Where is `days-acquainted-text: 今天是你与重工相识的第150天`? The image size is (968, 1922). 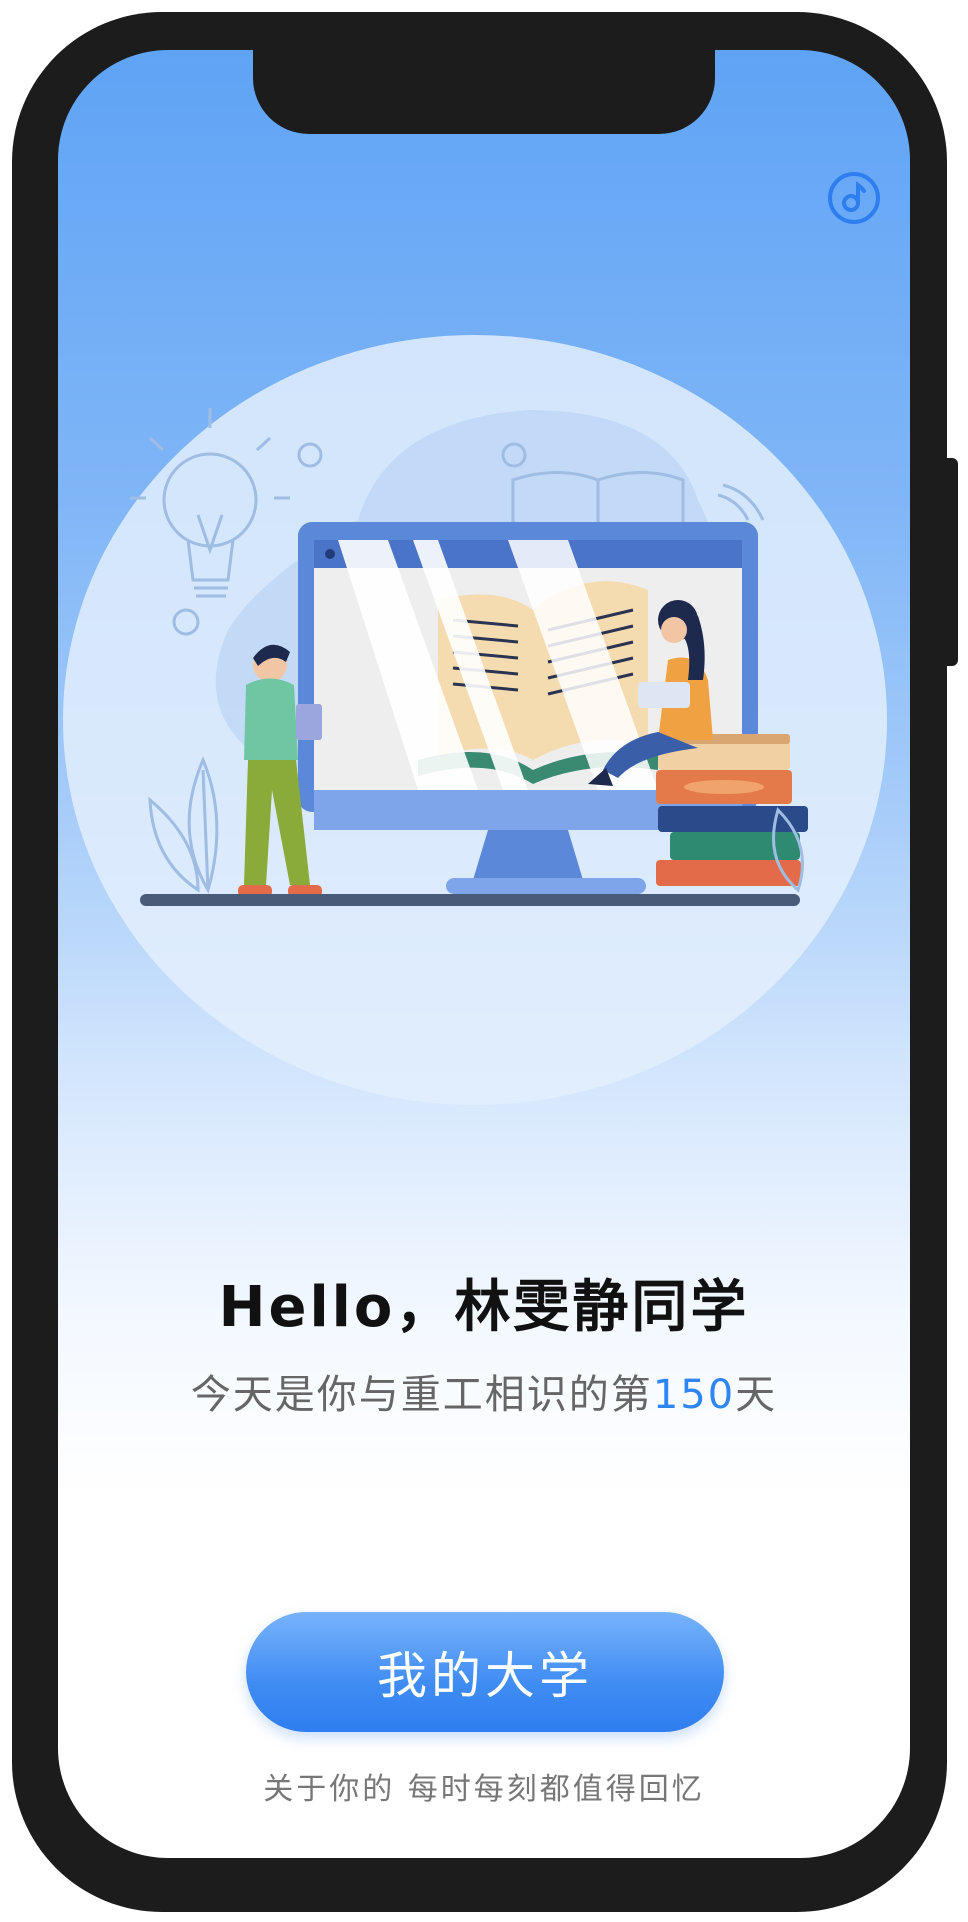
days-acquainted-text: 今天是你与重工相识的第150天 is located at coordinates (484, 1395).